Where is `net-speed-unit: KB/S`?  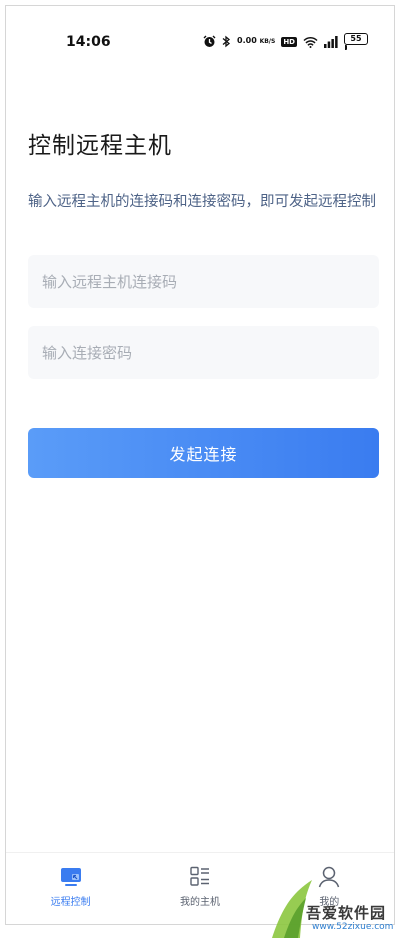
net-speed-unit: KB/S is located at coordinates (267, 41).